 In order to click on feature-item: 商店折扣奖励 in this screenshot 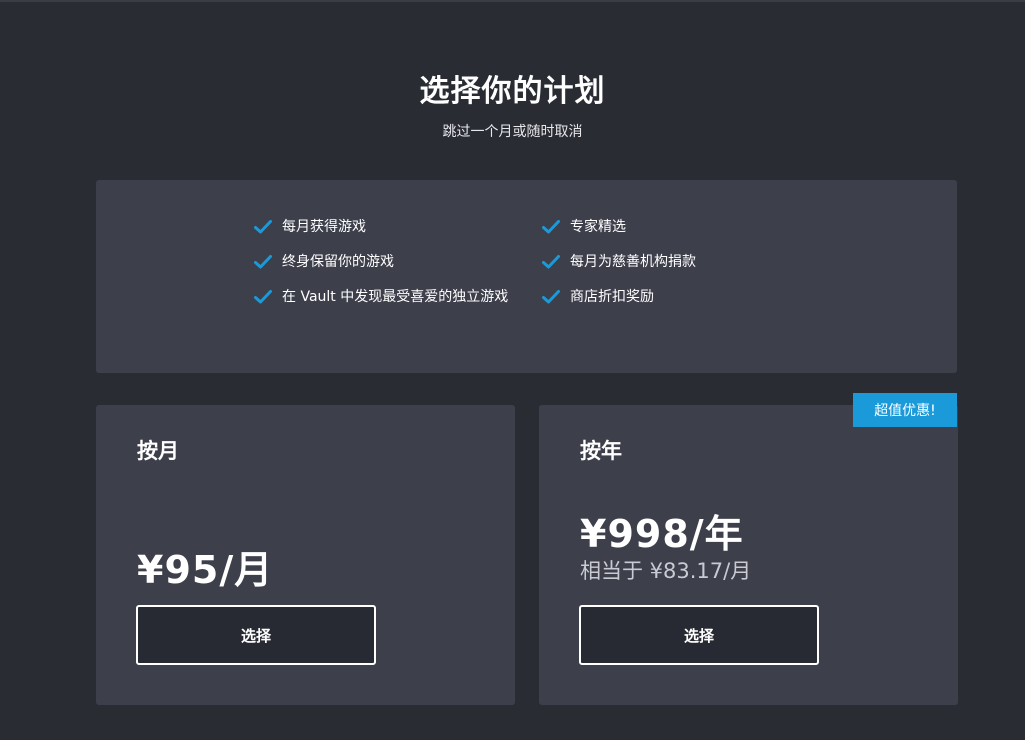, I will do `click(672, 297)`.